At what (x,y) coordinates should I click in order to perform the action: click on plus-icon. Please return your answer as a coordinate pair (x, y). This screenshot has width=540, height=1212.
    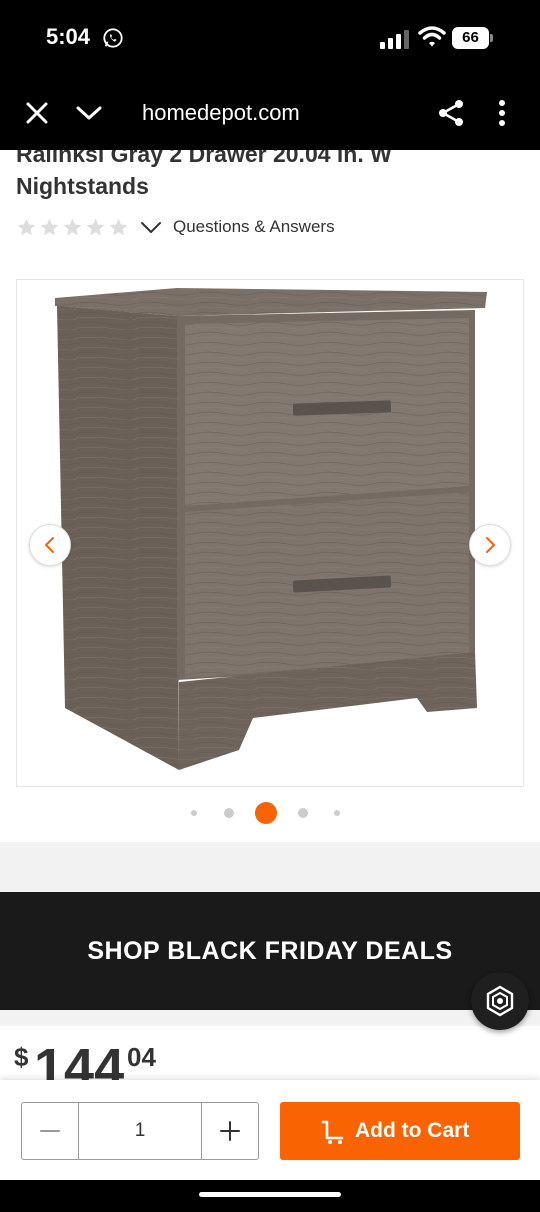
    Looking at the image, I should click on (230, 1131).